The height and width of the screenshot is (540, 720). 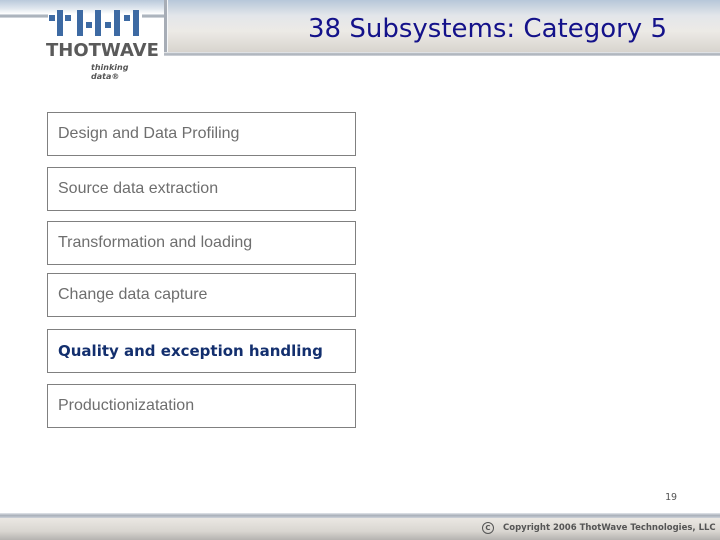 I want to click on page-number: 19, so click(x=670, y=497).